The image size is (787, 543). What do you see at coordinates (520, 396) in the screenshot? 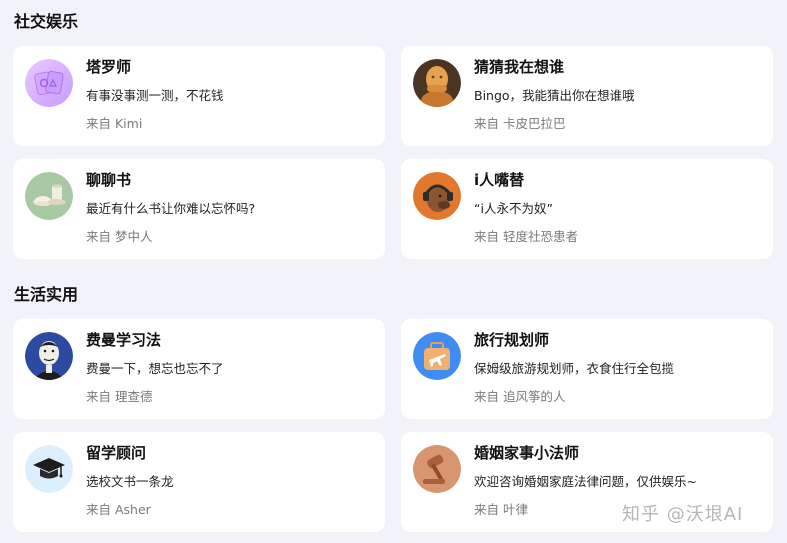
I see `card-author: 来自 追风筝的人` at bounding box center [520, 396].